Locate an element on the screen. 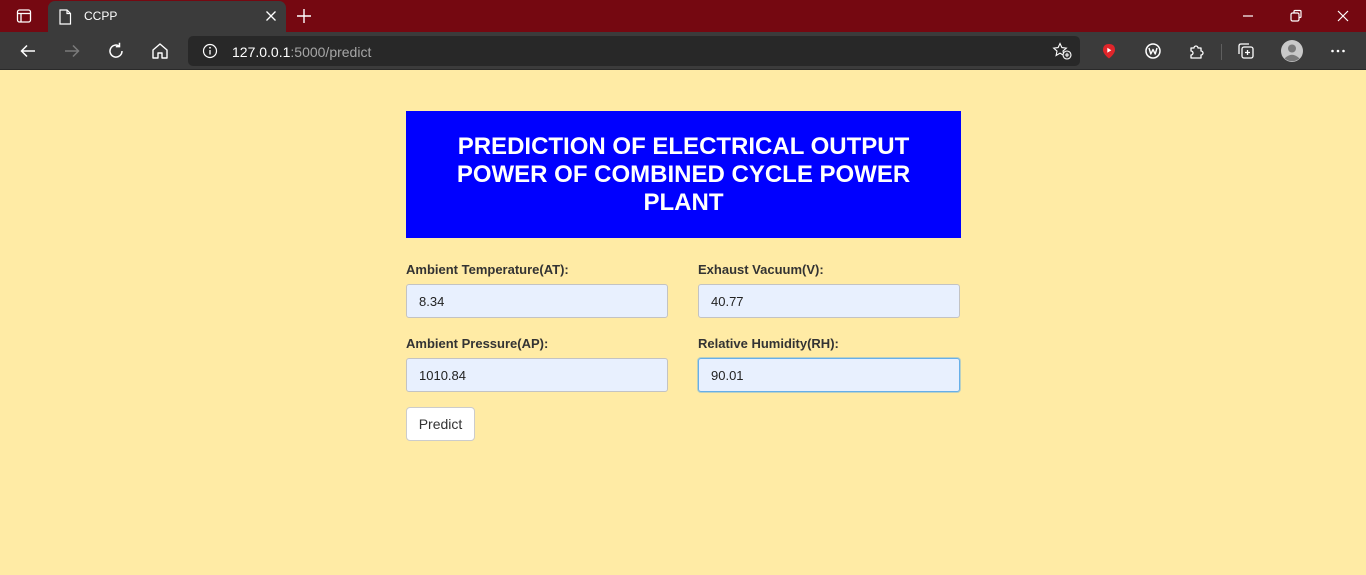  tab-actions-icon is located at coordinates (24, 16).